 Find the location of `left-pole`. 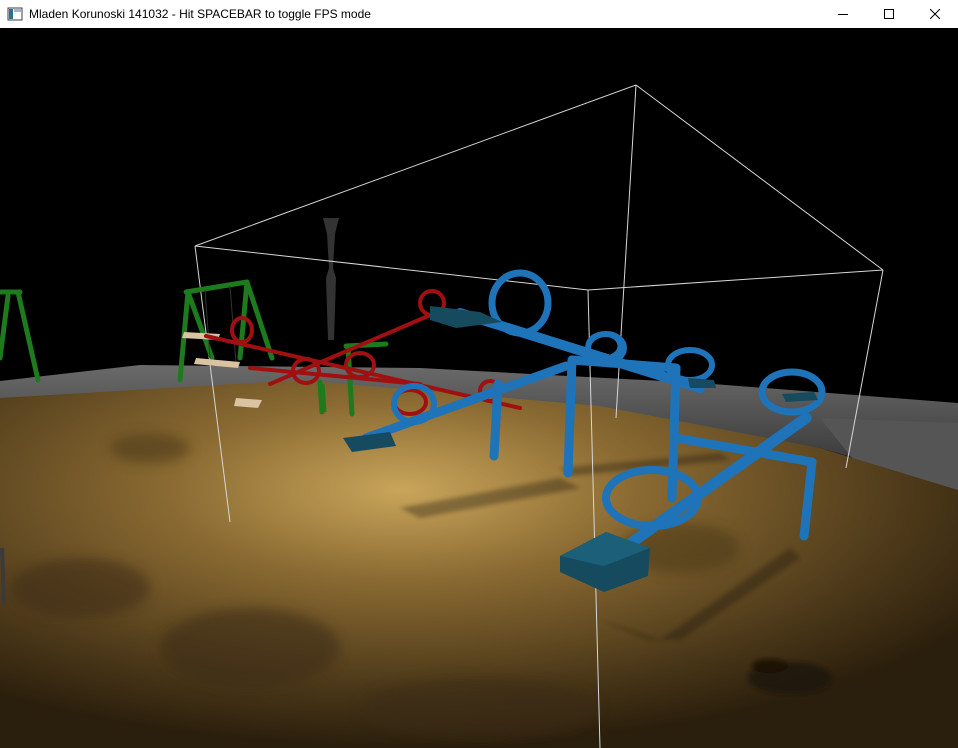

left-pole is located at coordinates (3, 576).